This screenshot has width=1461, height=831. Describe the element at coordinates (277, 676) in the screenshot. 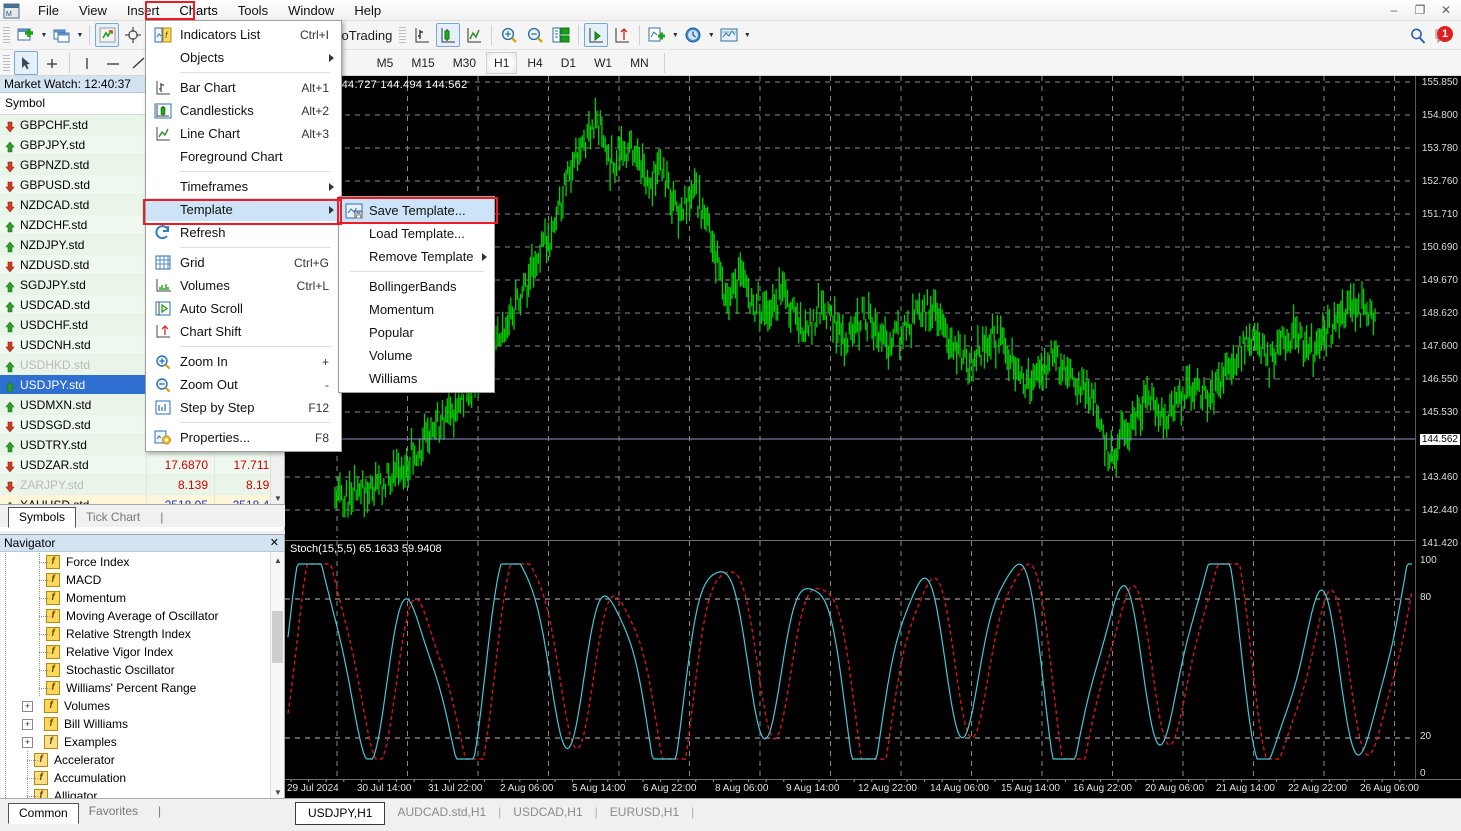

I see `navigator-scrollbar: ▲ ▼` at that location.